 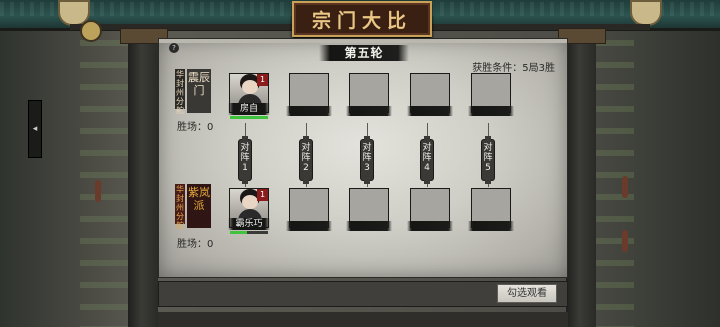 What do you see at coordinates (367, 160) in the screenshot?
I see `match-tag-3: 对阵3` at bounding box center [367, 160].